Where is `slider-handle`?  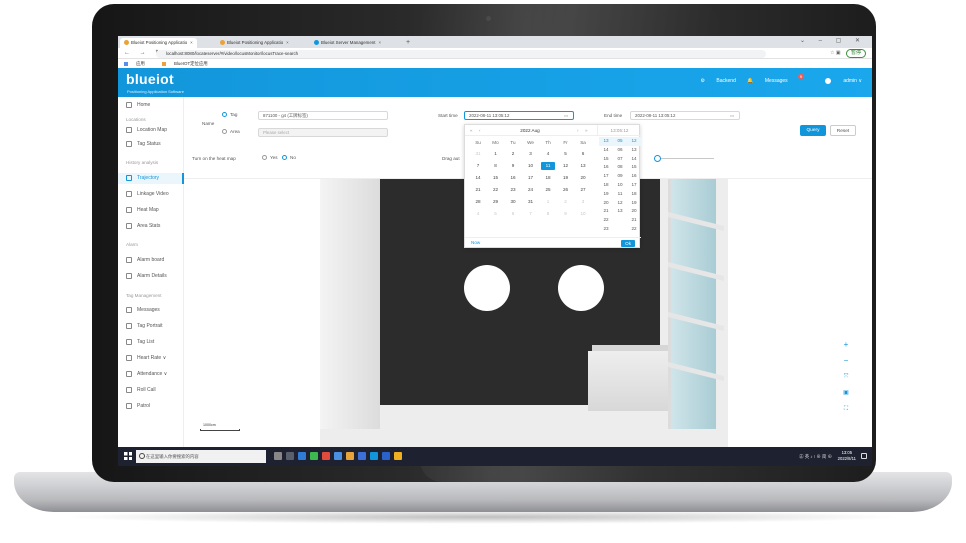 slider-handle is located at coordinates (657, 158).